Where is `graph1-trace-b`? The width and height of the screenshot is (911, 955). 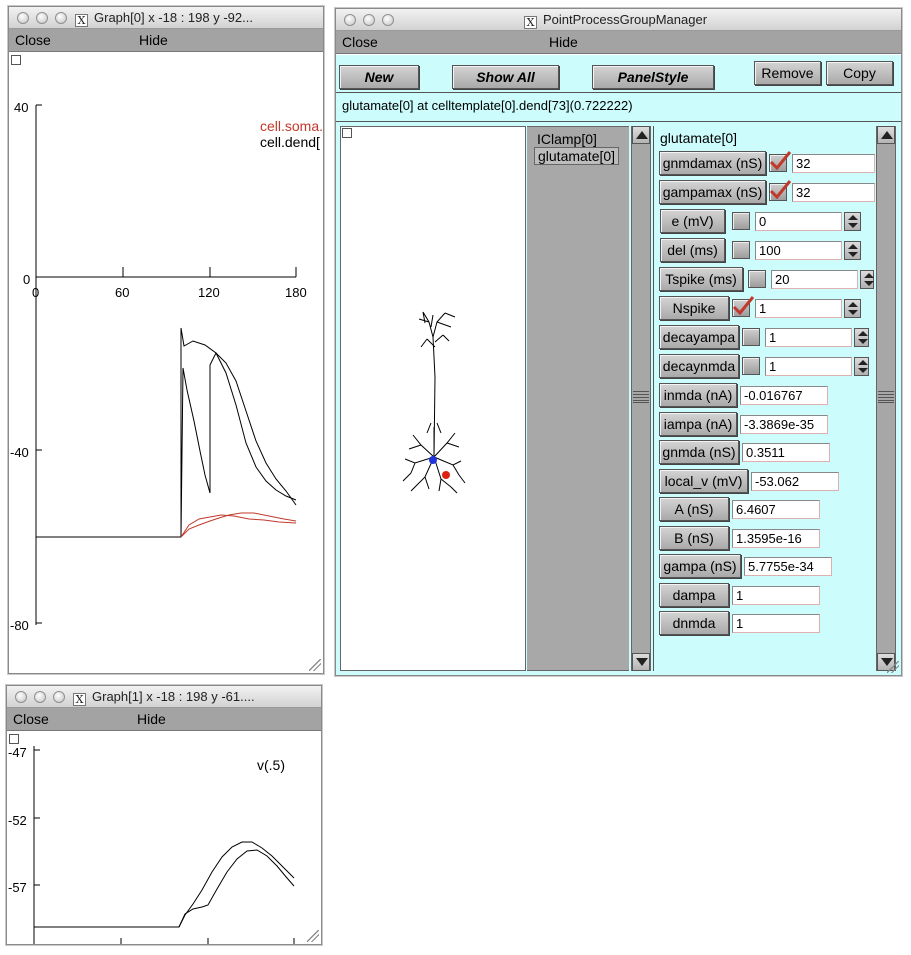
graph1-trace-b is located at coordinates (236, 888).